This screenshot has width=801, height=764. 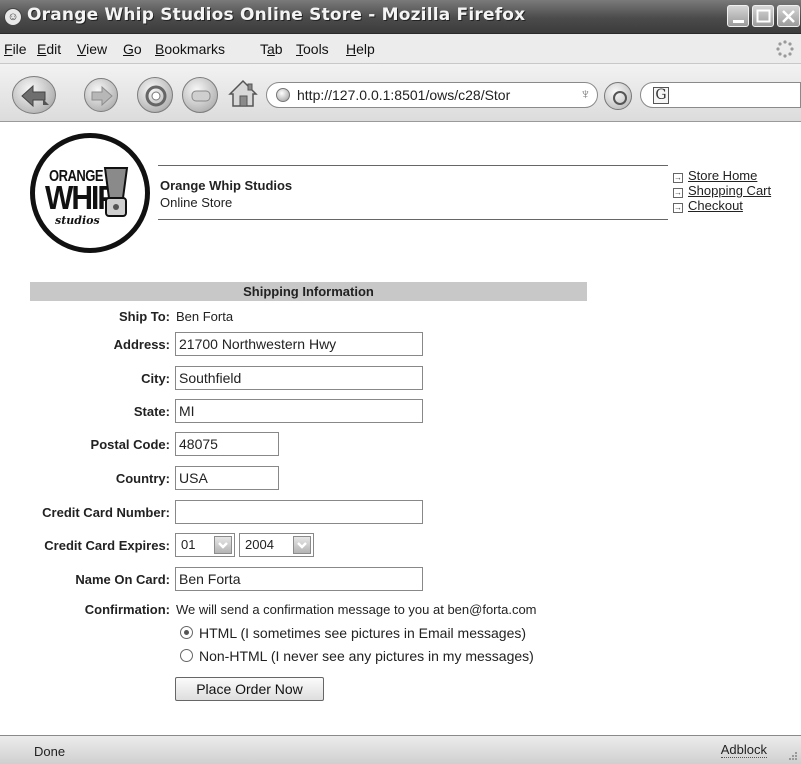 I want to click on page-icon, so click(x=283, y=95).